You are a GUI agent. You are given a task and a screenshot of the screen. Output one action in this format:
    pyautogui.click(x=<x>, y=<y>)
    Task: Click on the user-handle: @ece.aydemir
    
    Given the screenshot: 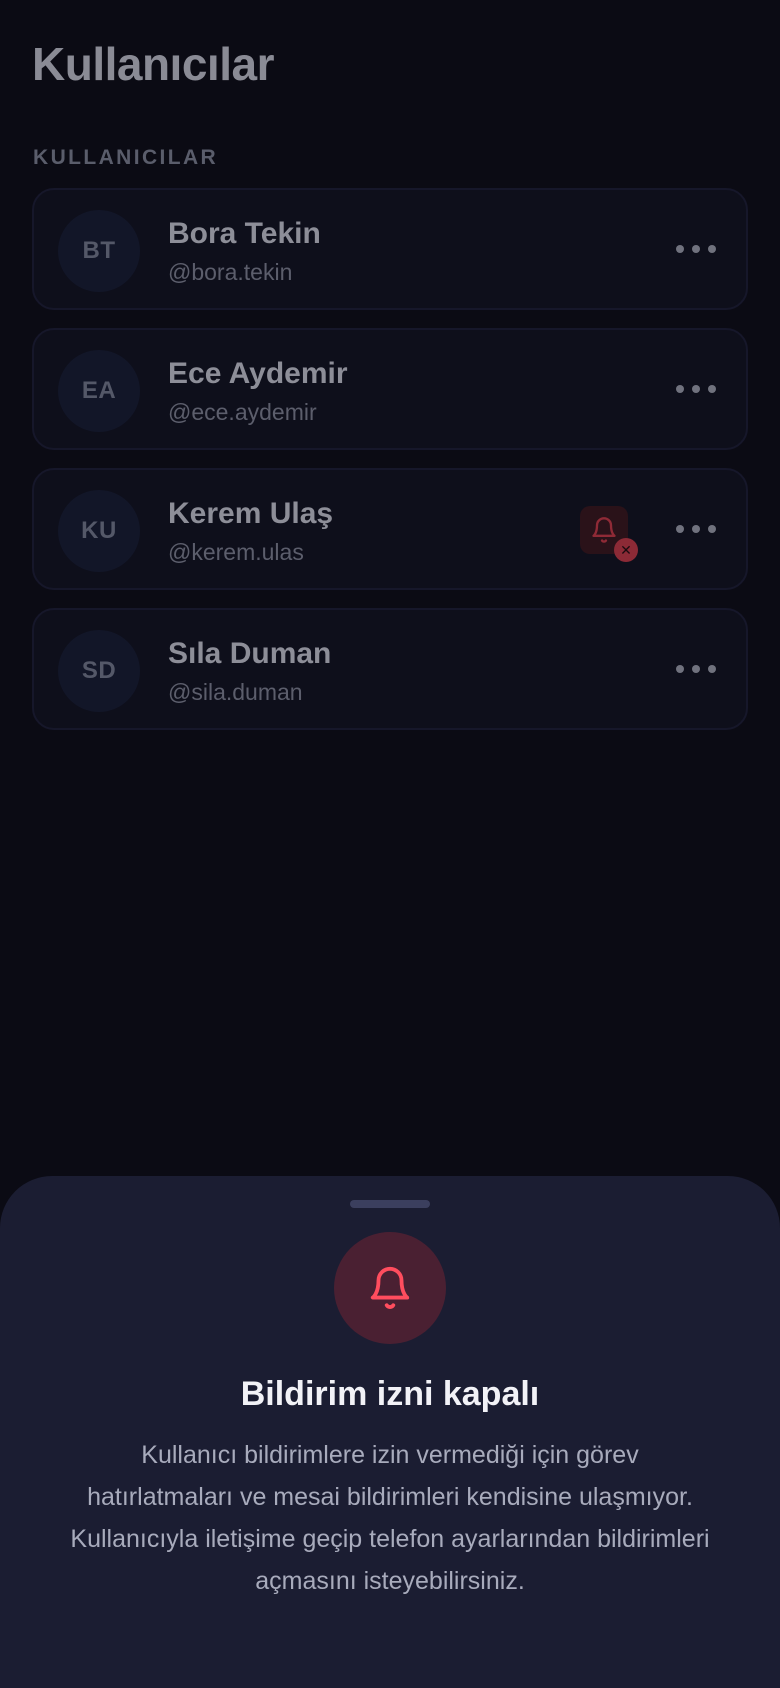 What is the action you would take?
    pyautogui.click(x=242, y=412)
    